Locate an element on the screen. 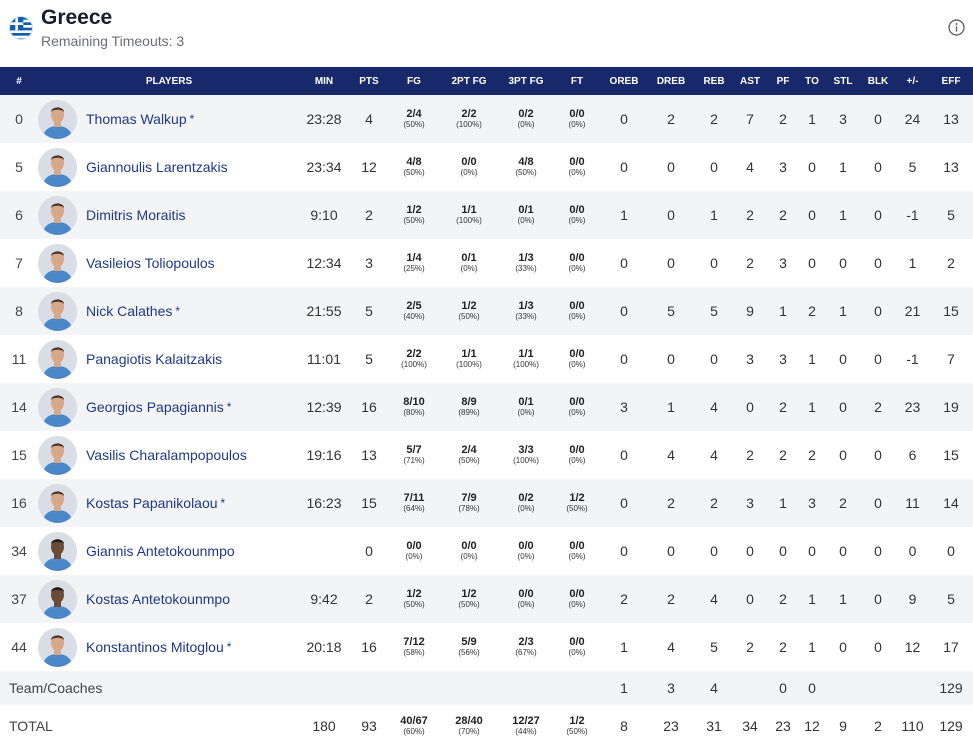 This screenshot has height=744, width=973. player-cell: Kostas Papanikolaou * is located at coordinates (169, 503).